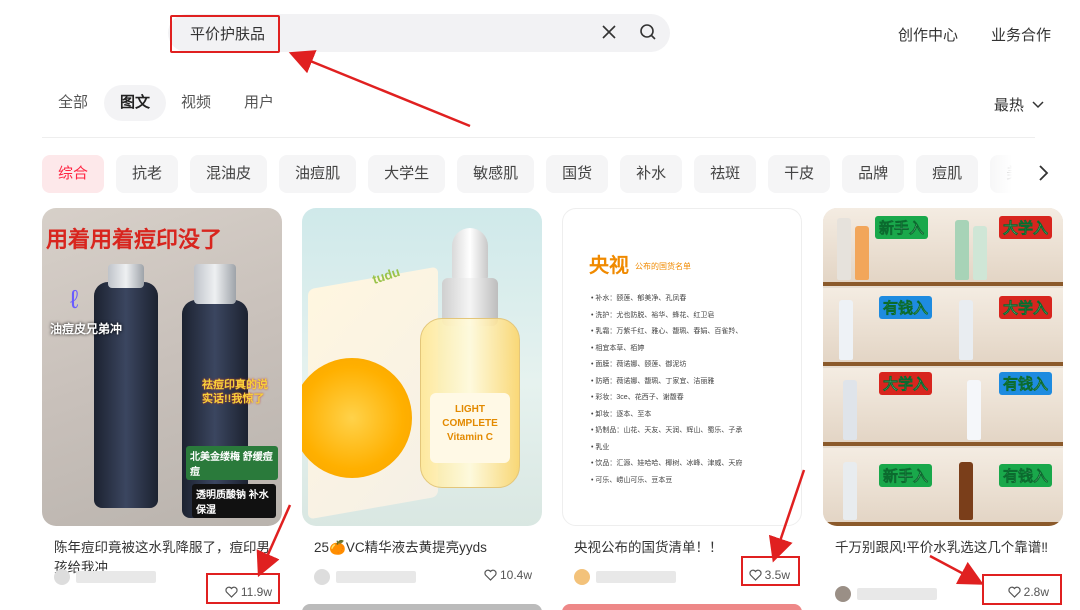 The height and width of the screenshot is (610, 1080). What do you see at coordinates (73, 103) in the screenshot?
I see `tab-all: 全部` at bounding box center [73, 103].